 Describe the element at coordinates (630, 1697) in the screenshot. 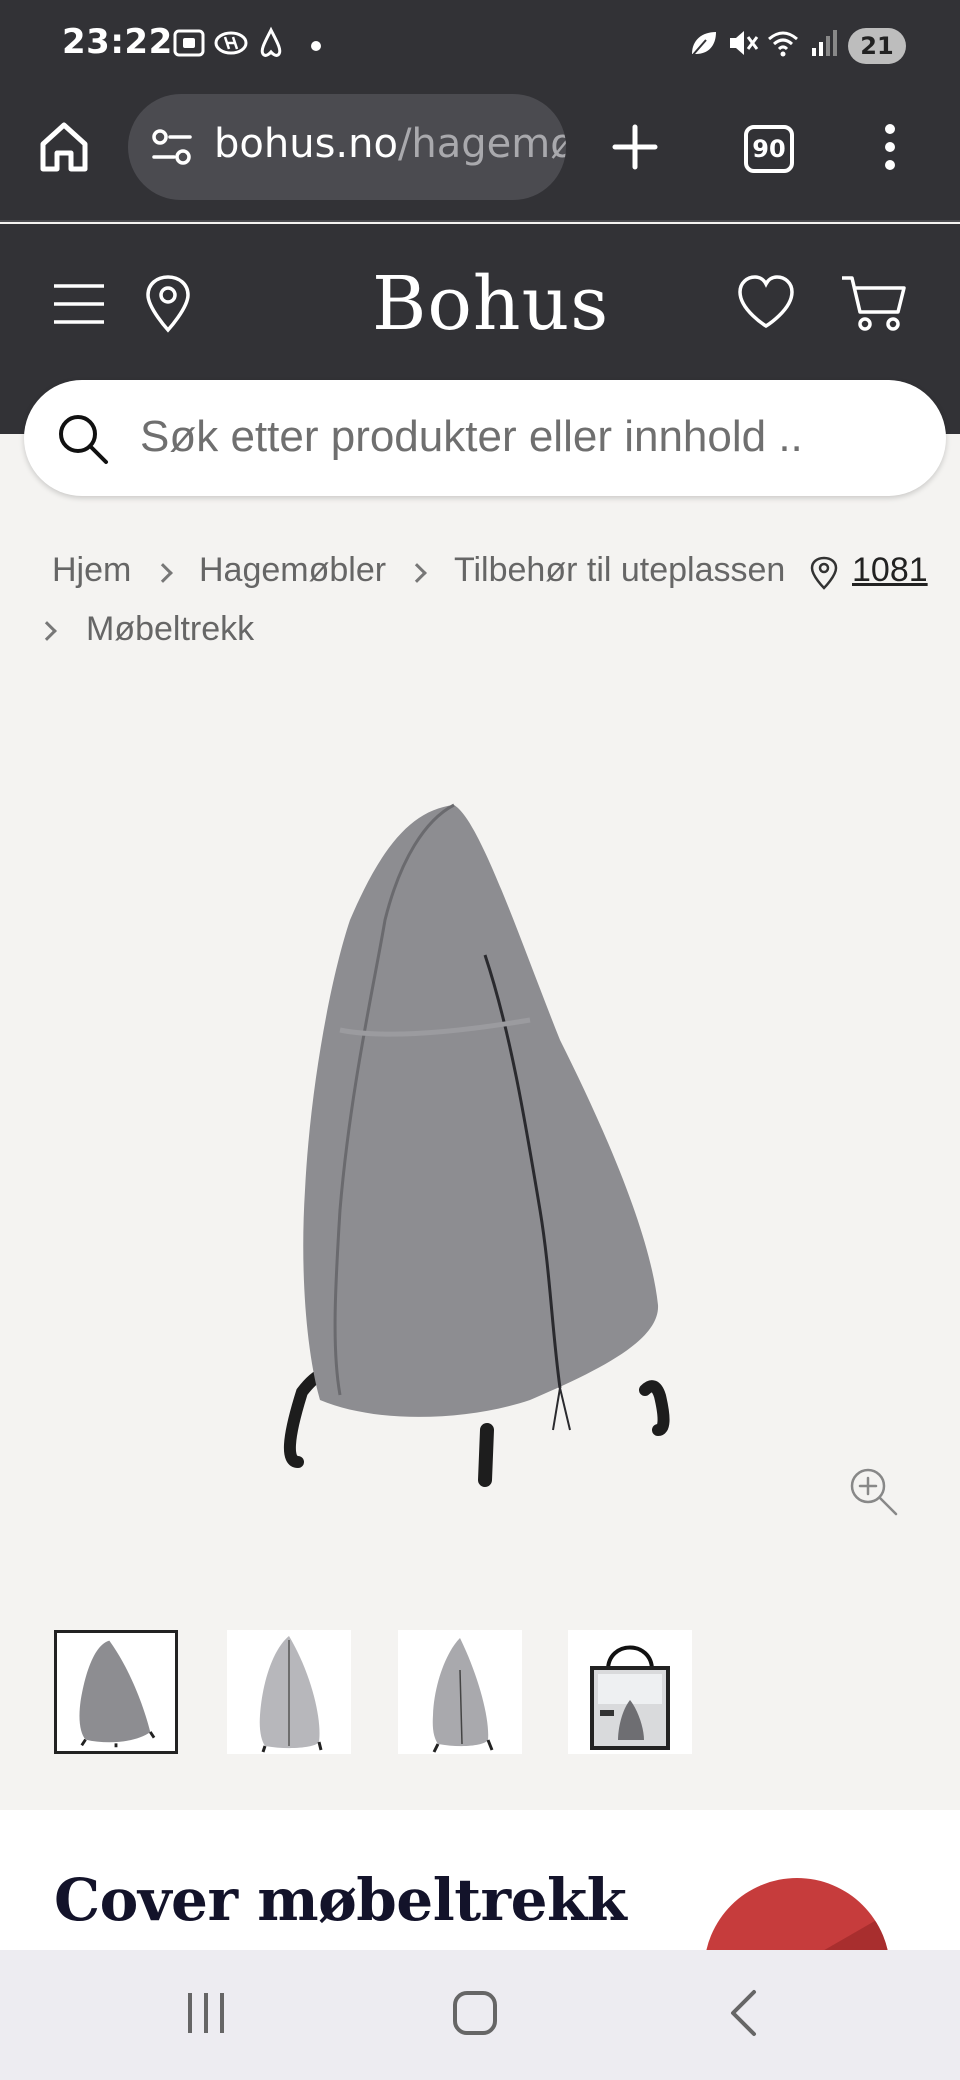

I see `thumbnail-cover-package-image` at that location.